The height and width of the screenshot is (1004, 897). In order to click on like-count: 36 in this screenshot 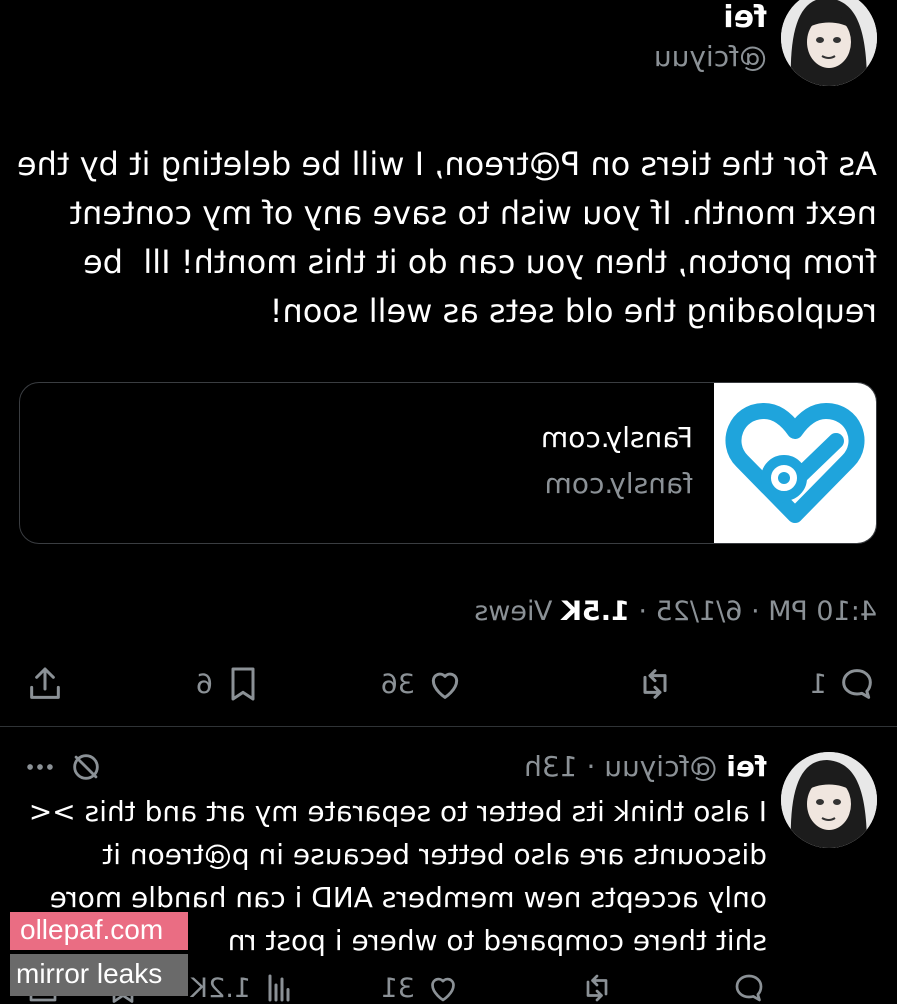, I will do `click(397, 684)`.